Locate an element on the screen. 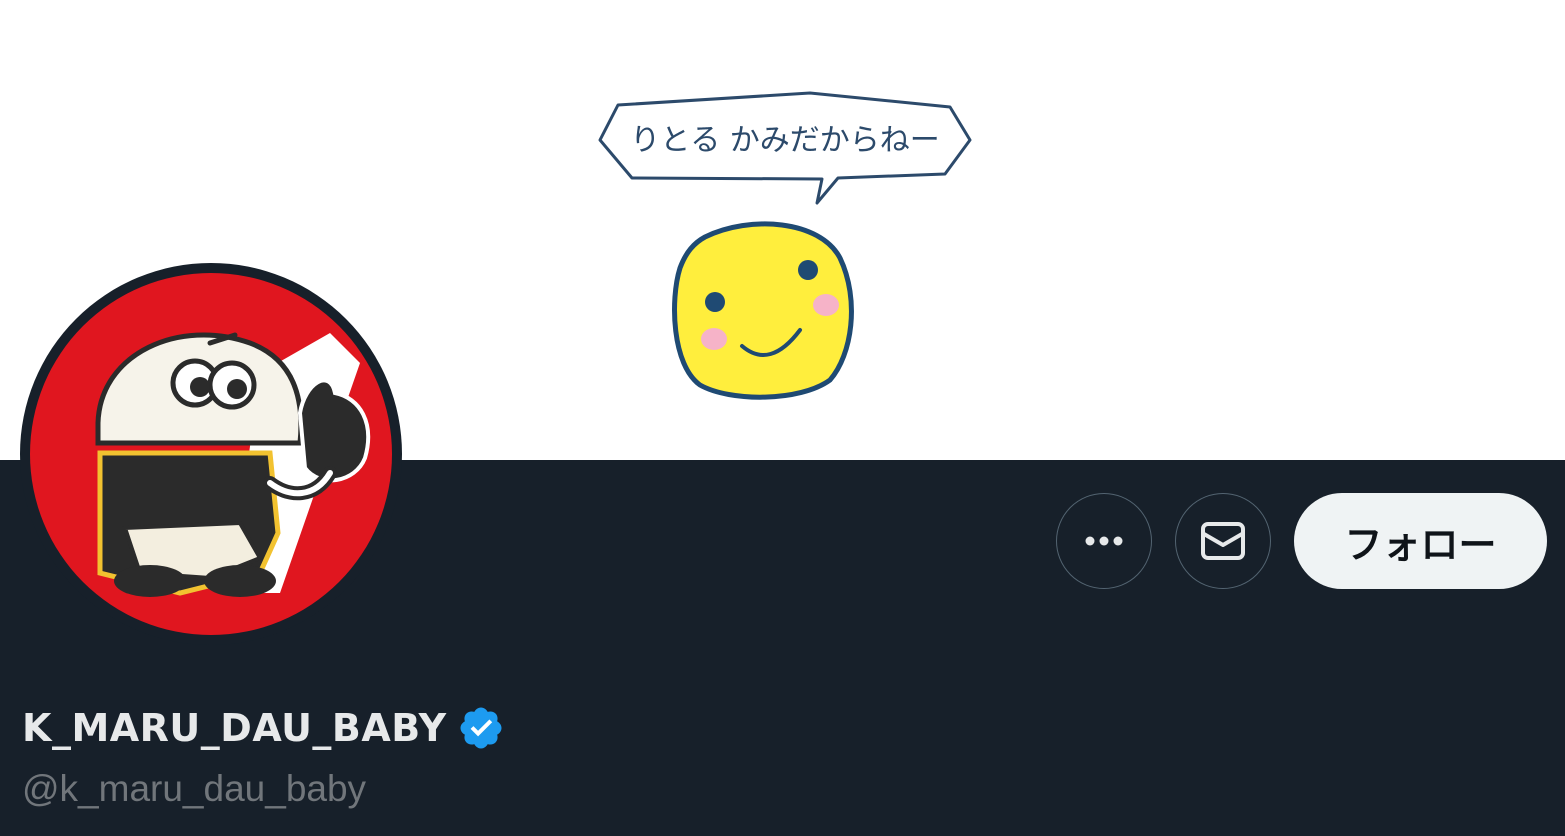 The width and height of the screenshot is (1565, 836). avatar-mascot-image is located at coordinates (211, 454).